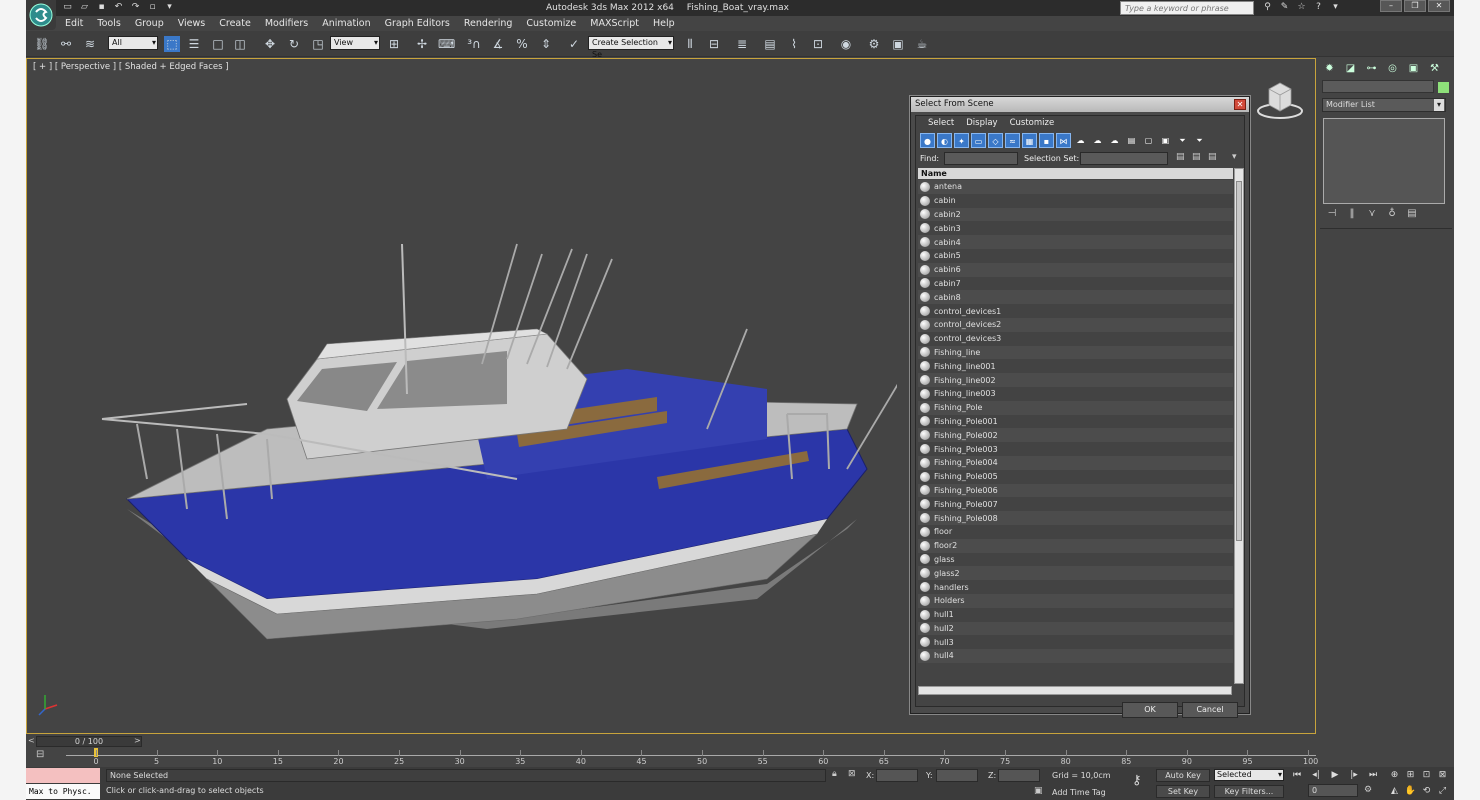 The width and height of the screenshot is (1480, 800). I want to click on selection-filter-dropdown: All, so click(133, 43).